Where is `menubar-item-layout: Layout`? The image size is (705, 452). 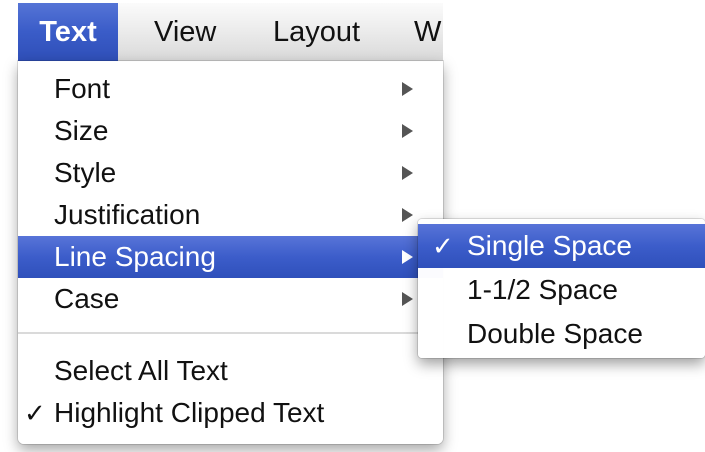 menubar-item-layout: Layout is located at coordinates (316, 32).